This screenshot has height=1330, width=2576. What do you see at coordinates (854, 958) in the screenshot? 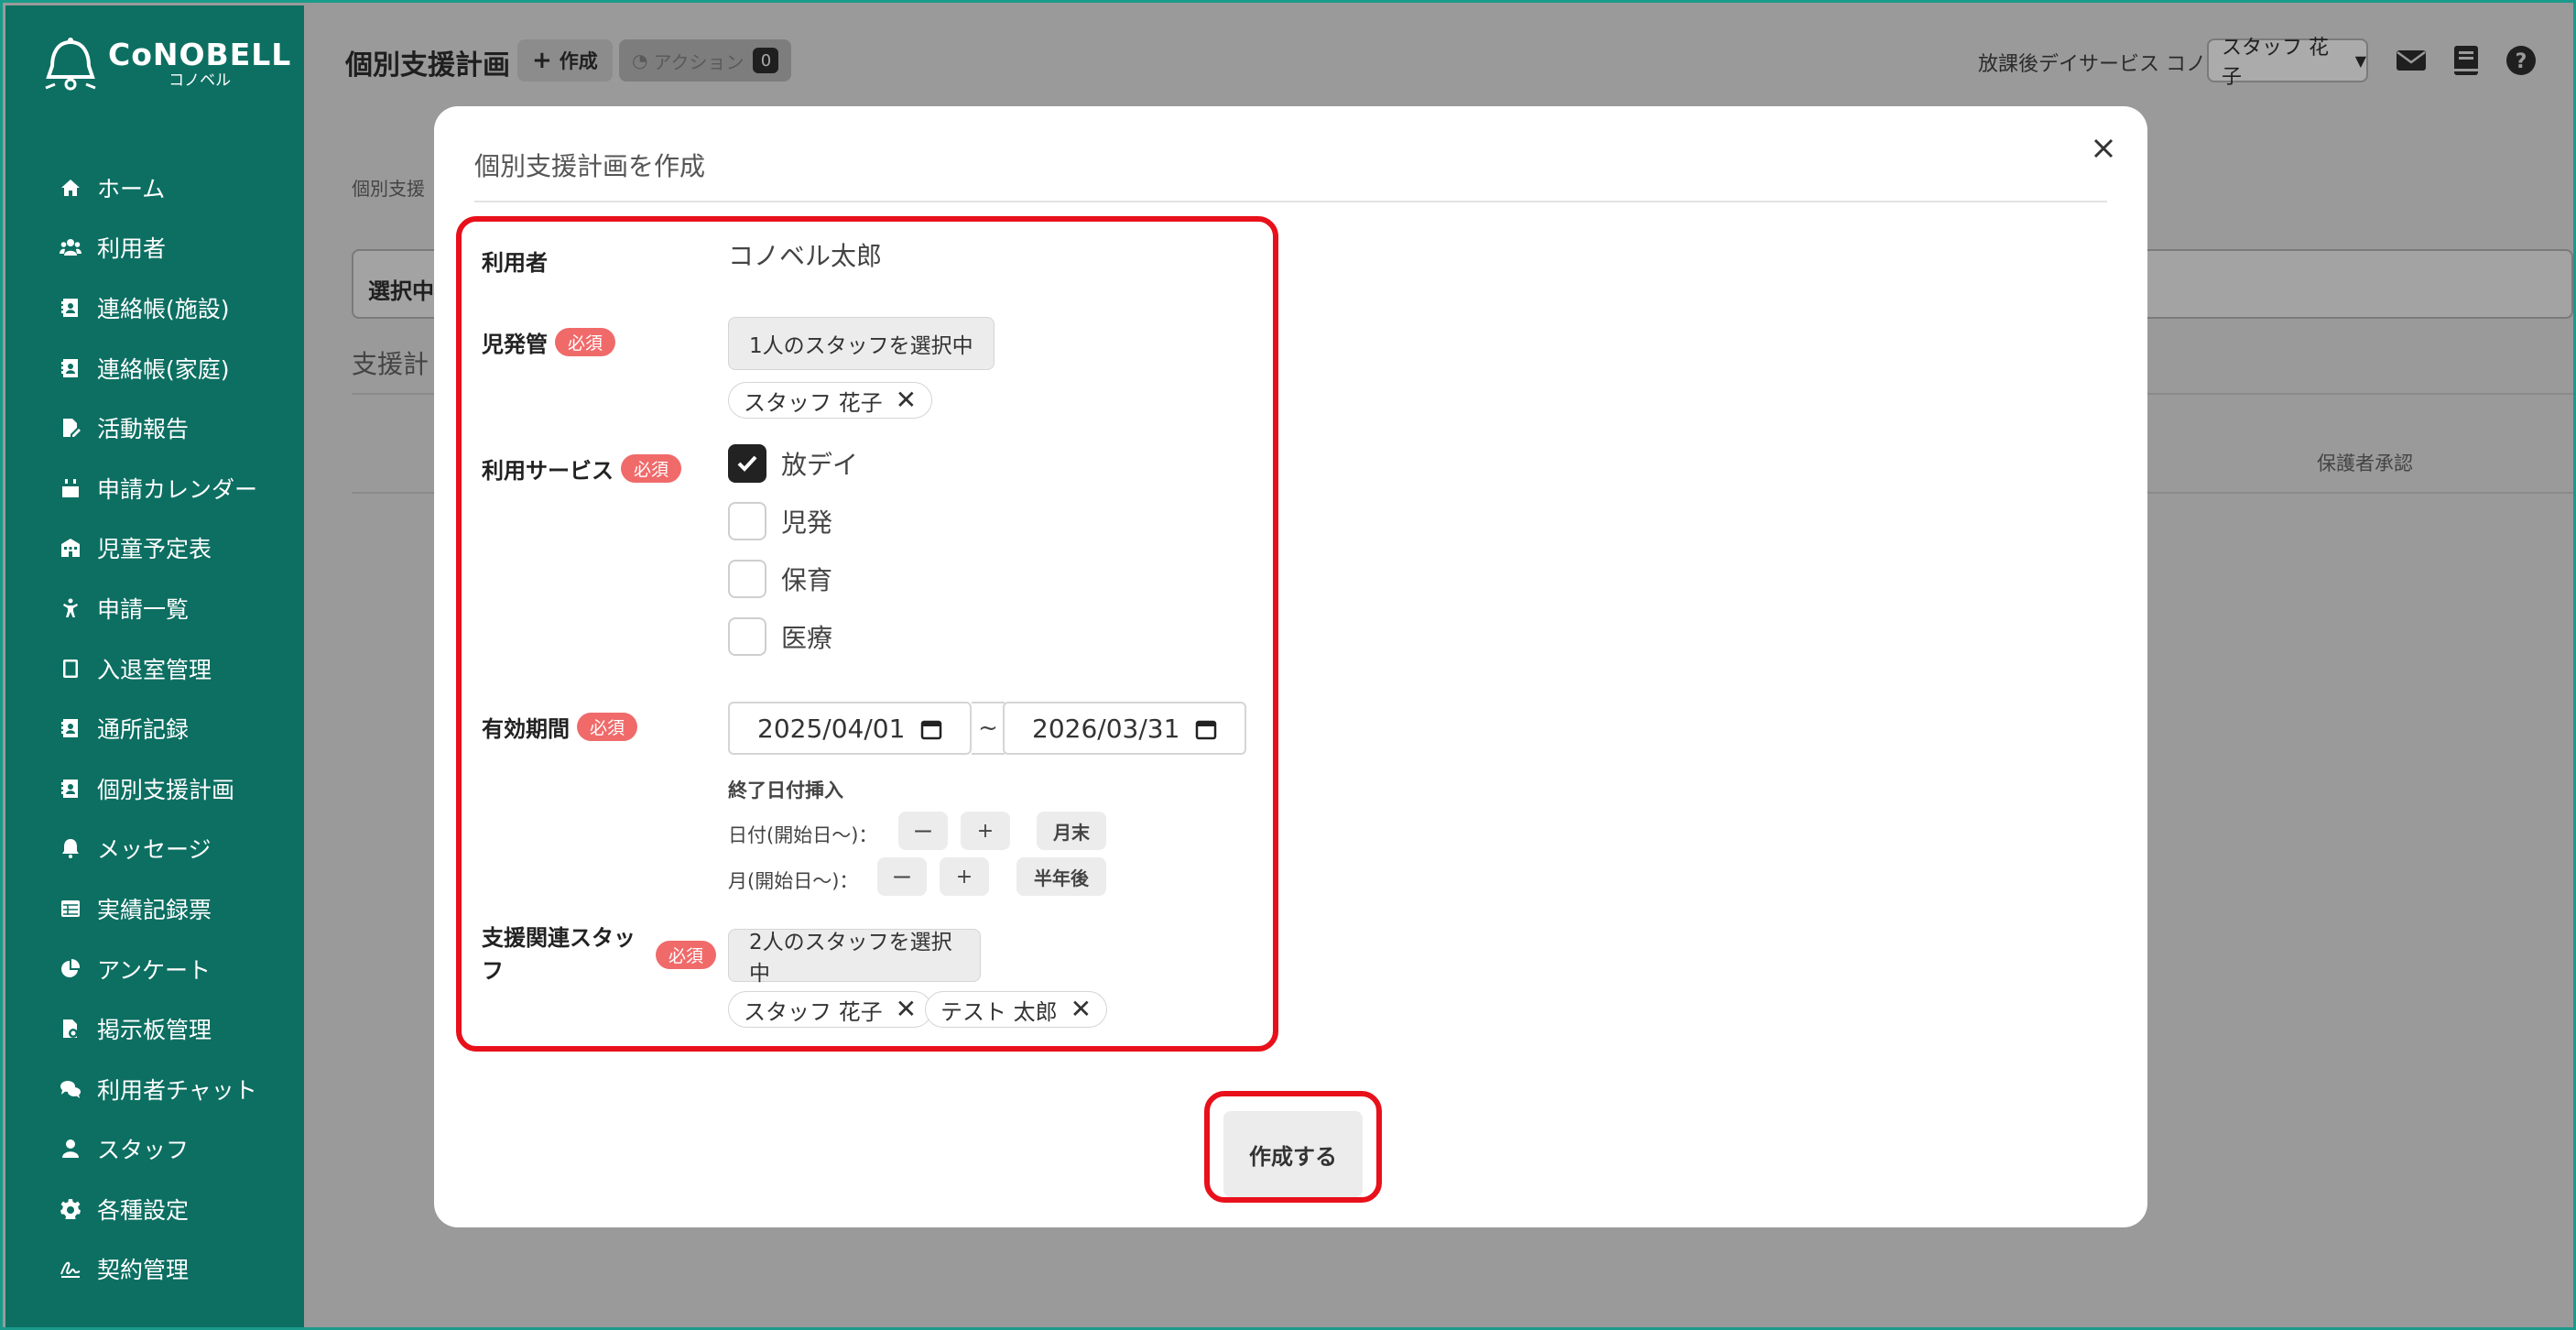
I see `select-support-staff-button: 2人のスタッフを選択中` at bounding box center [854, 958].